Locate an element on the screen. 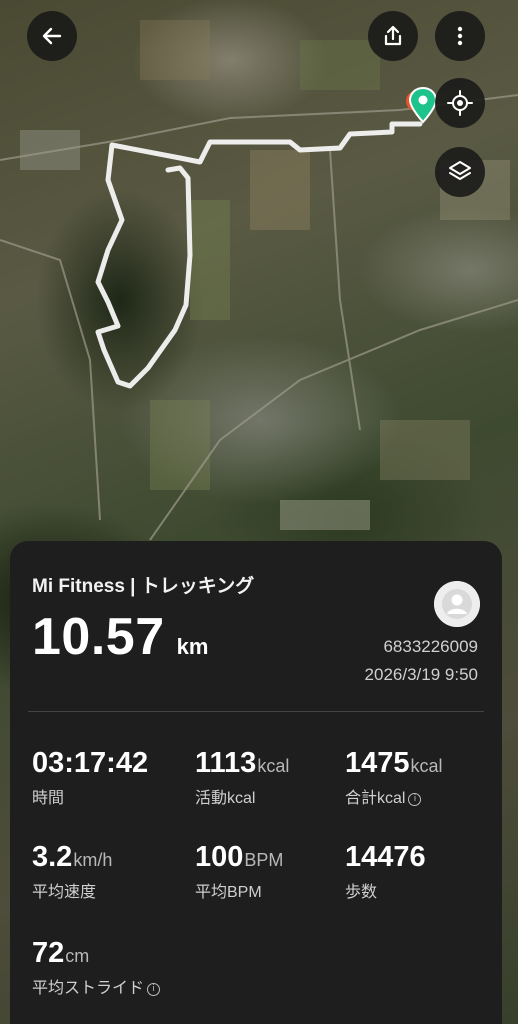 This screenshot has height=1024, width=518. user-avatar-icon is located at coordinates (457, 604).